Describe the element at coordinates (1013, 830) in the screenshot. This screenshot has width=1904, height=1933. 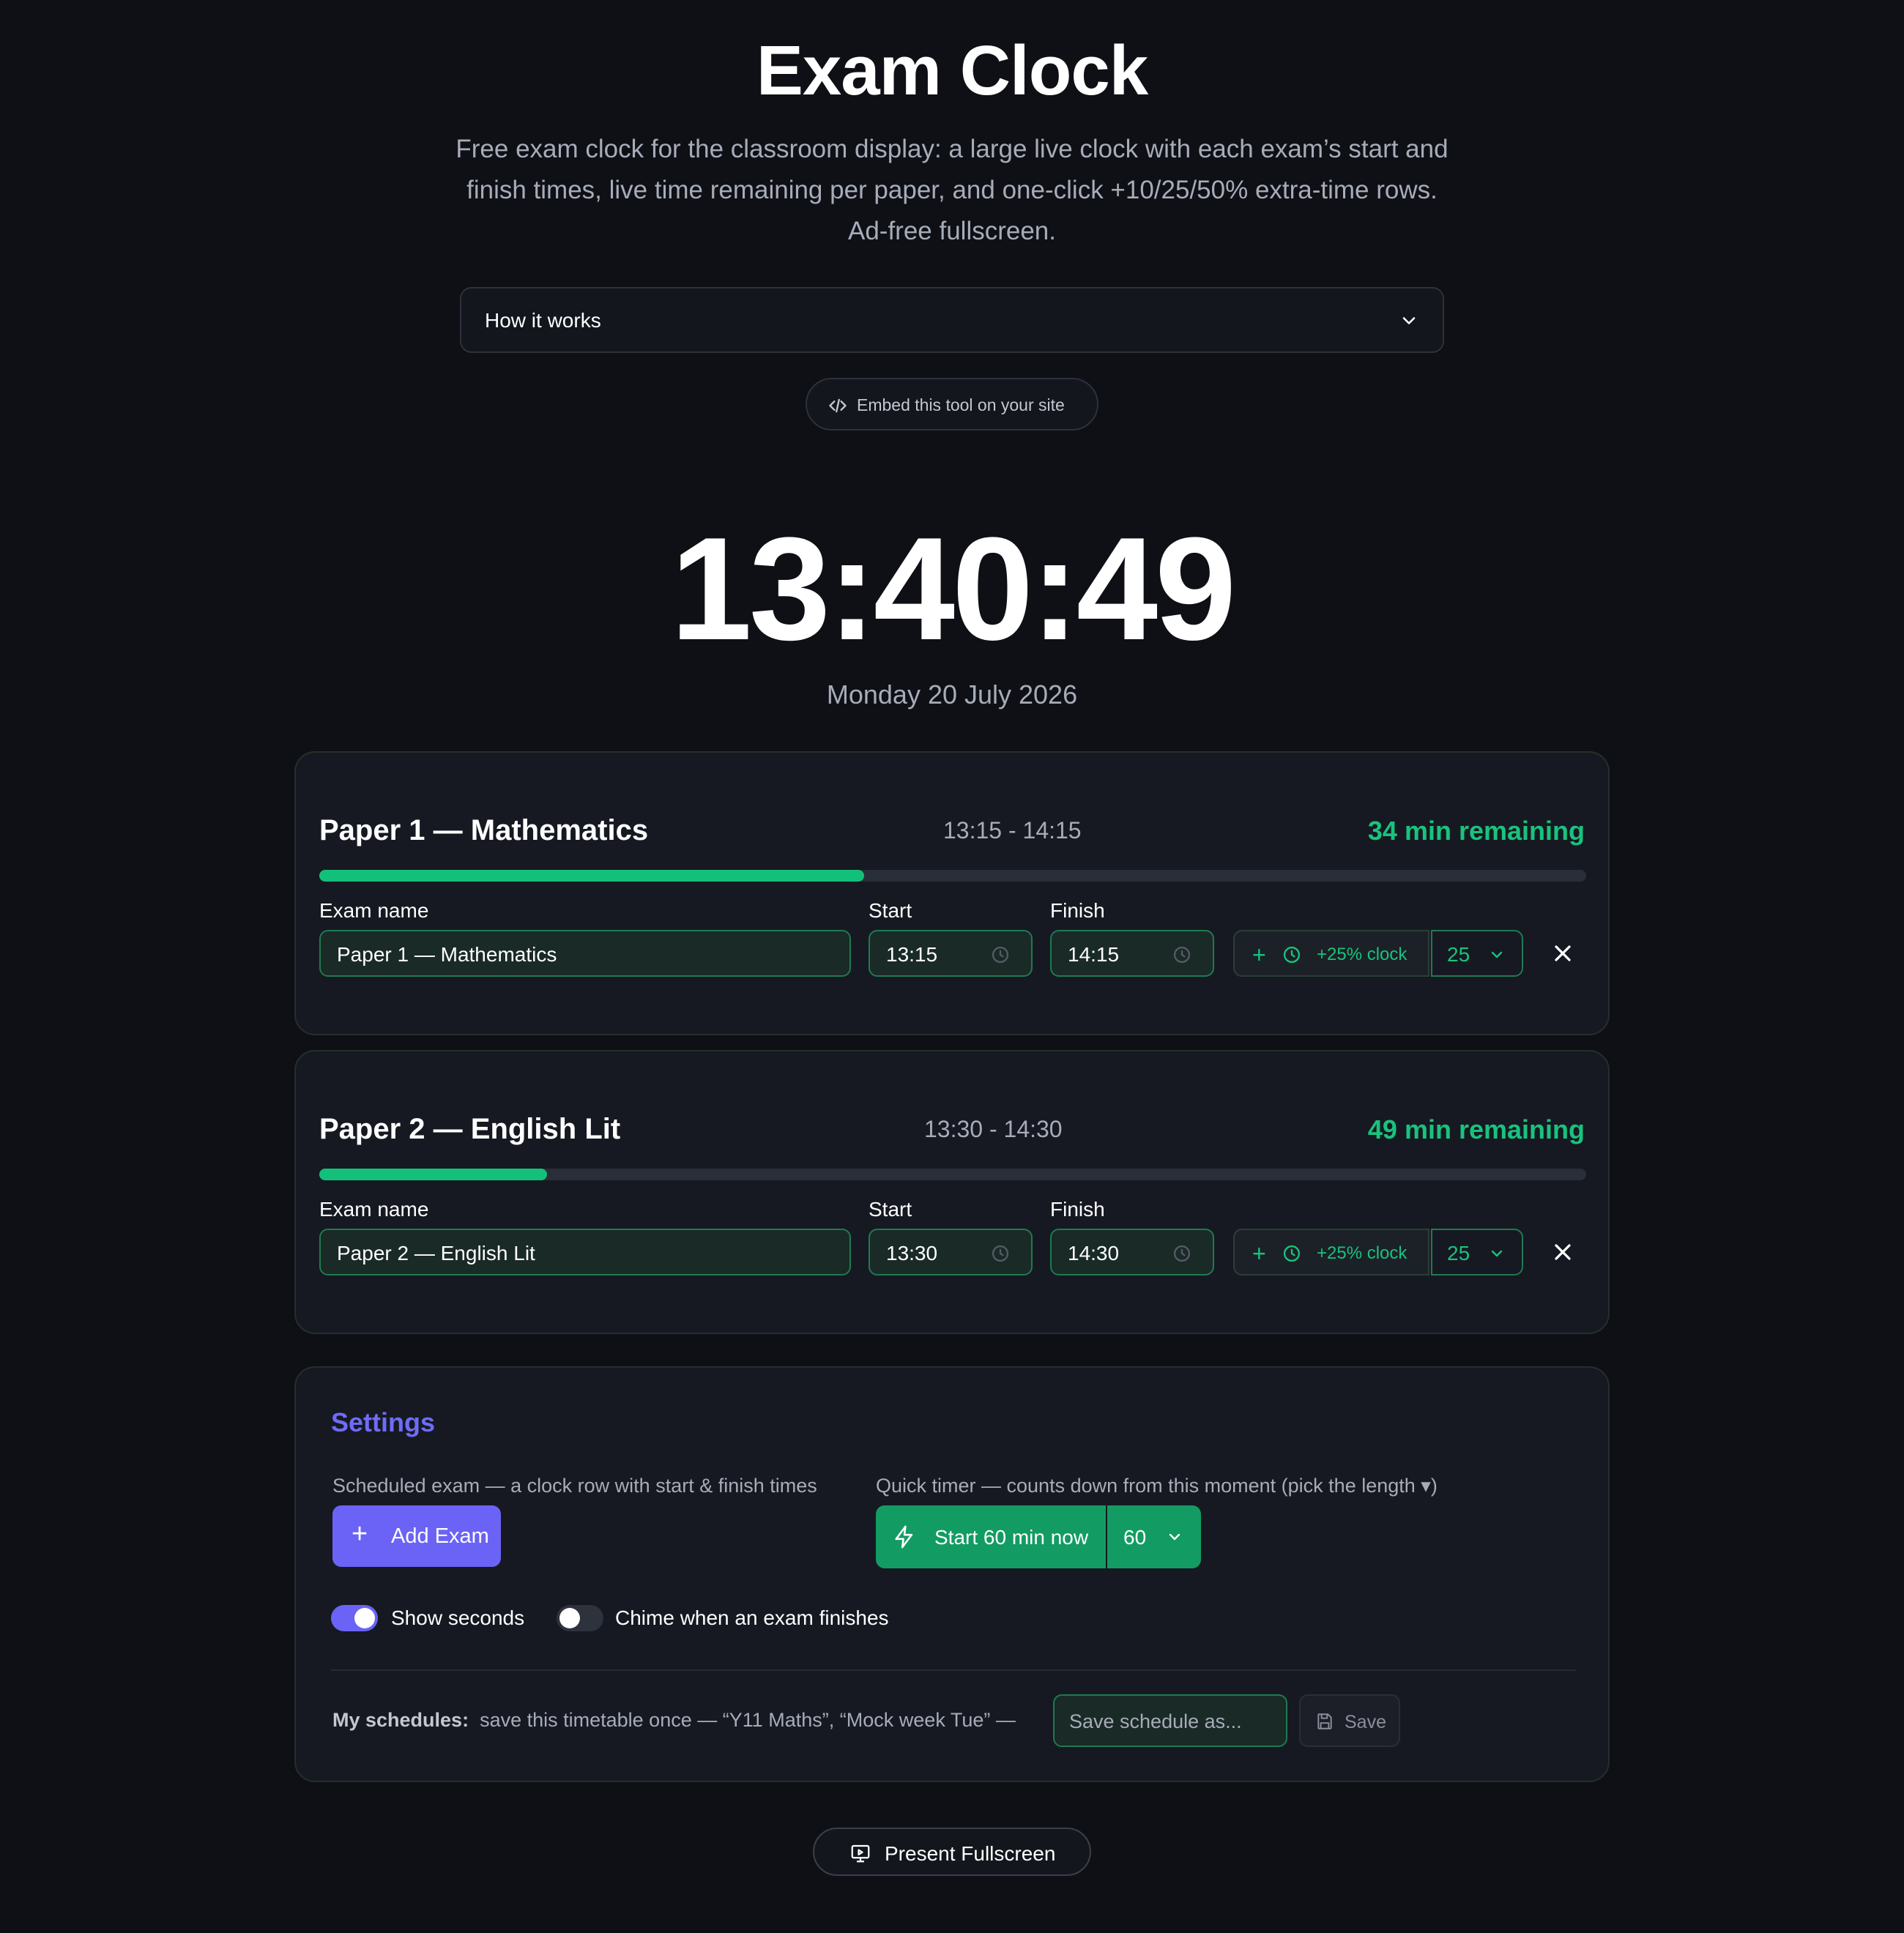
I see `exam-times: 13:15 - 14:15` at that location.